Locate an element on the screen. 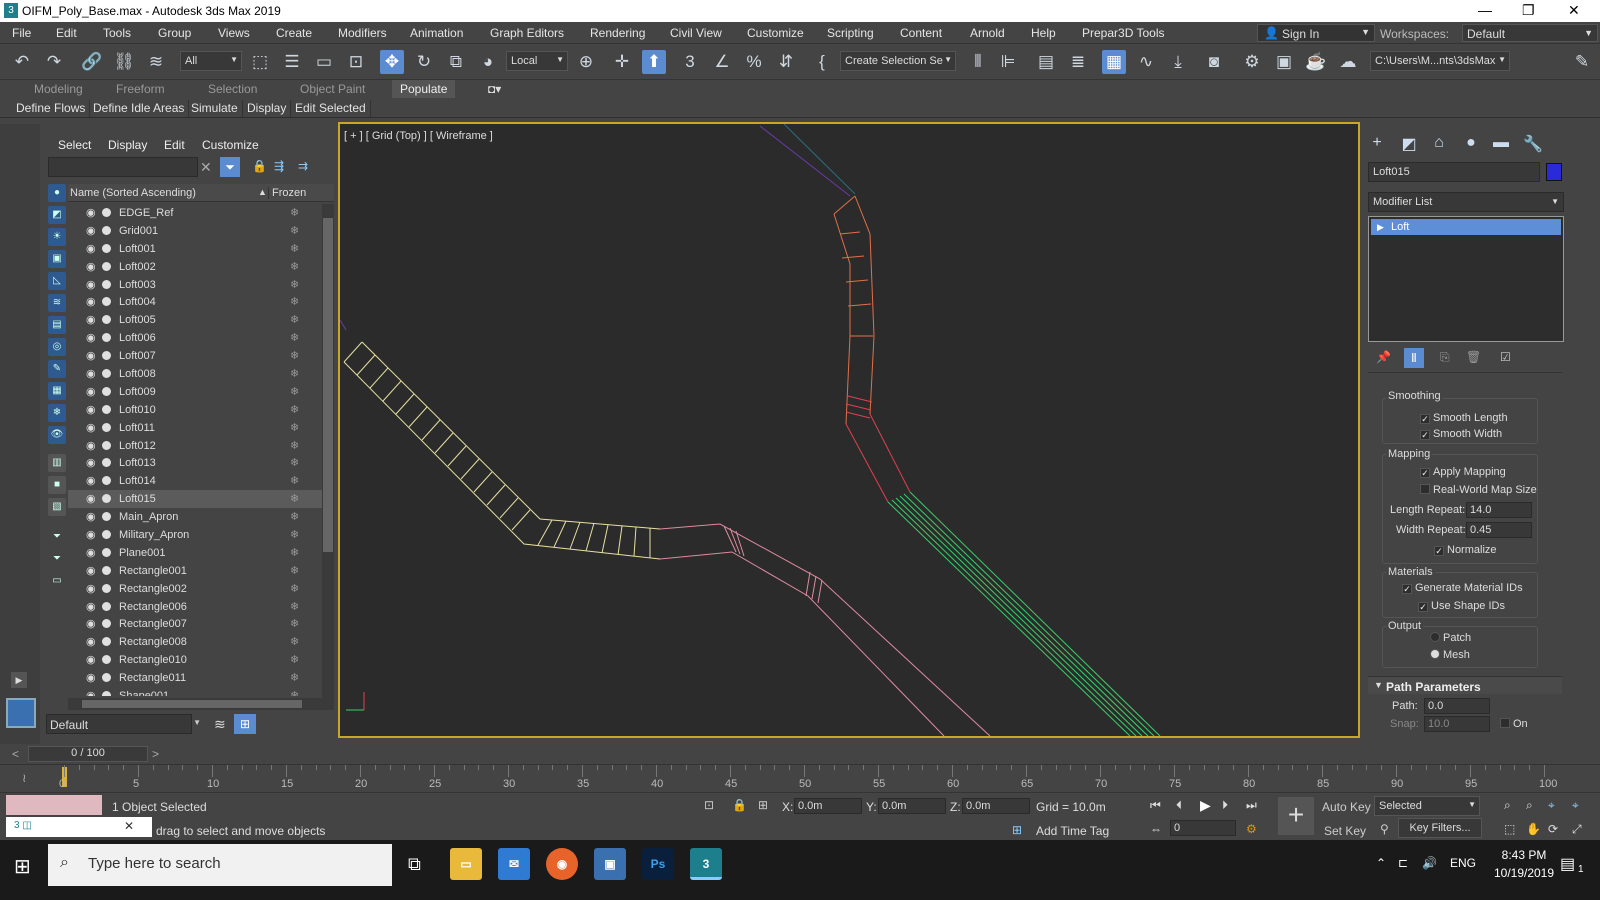 The image size is (1600, 900). table-row: ◉ Loft009 ❄ is located at coordinates (195, 392).